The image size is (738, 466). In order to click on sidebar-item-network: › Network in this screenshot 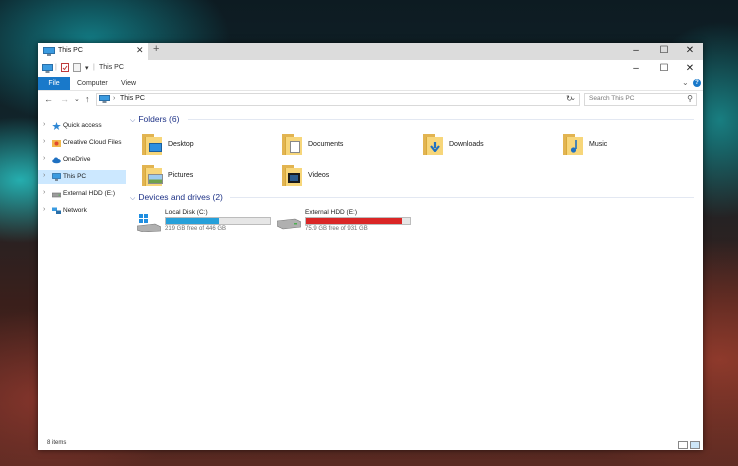, I will do `click(82, 211)`.